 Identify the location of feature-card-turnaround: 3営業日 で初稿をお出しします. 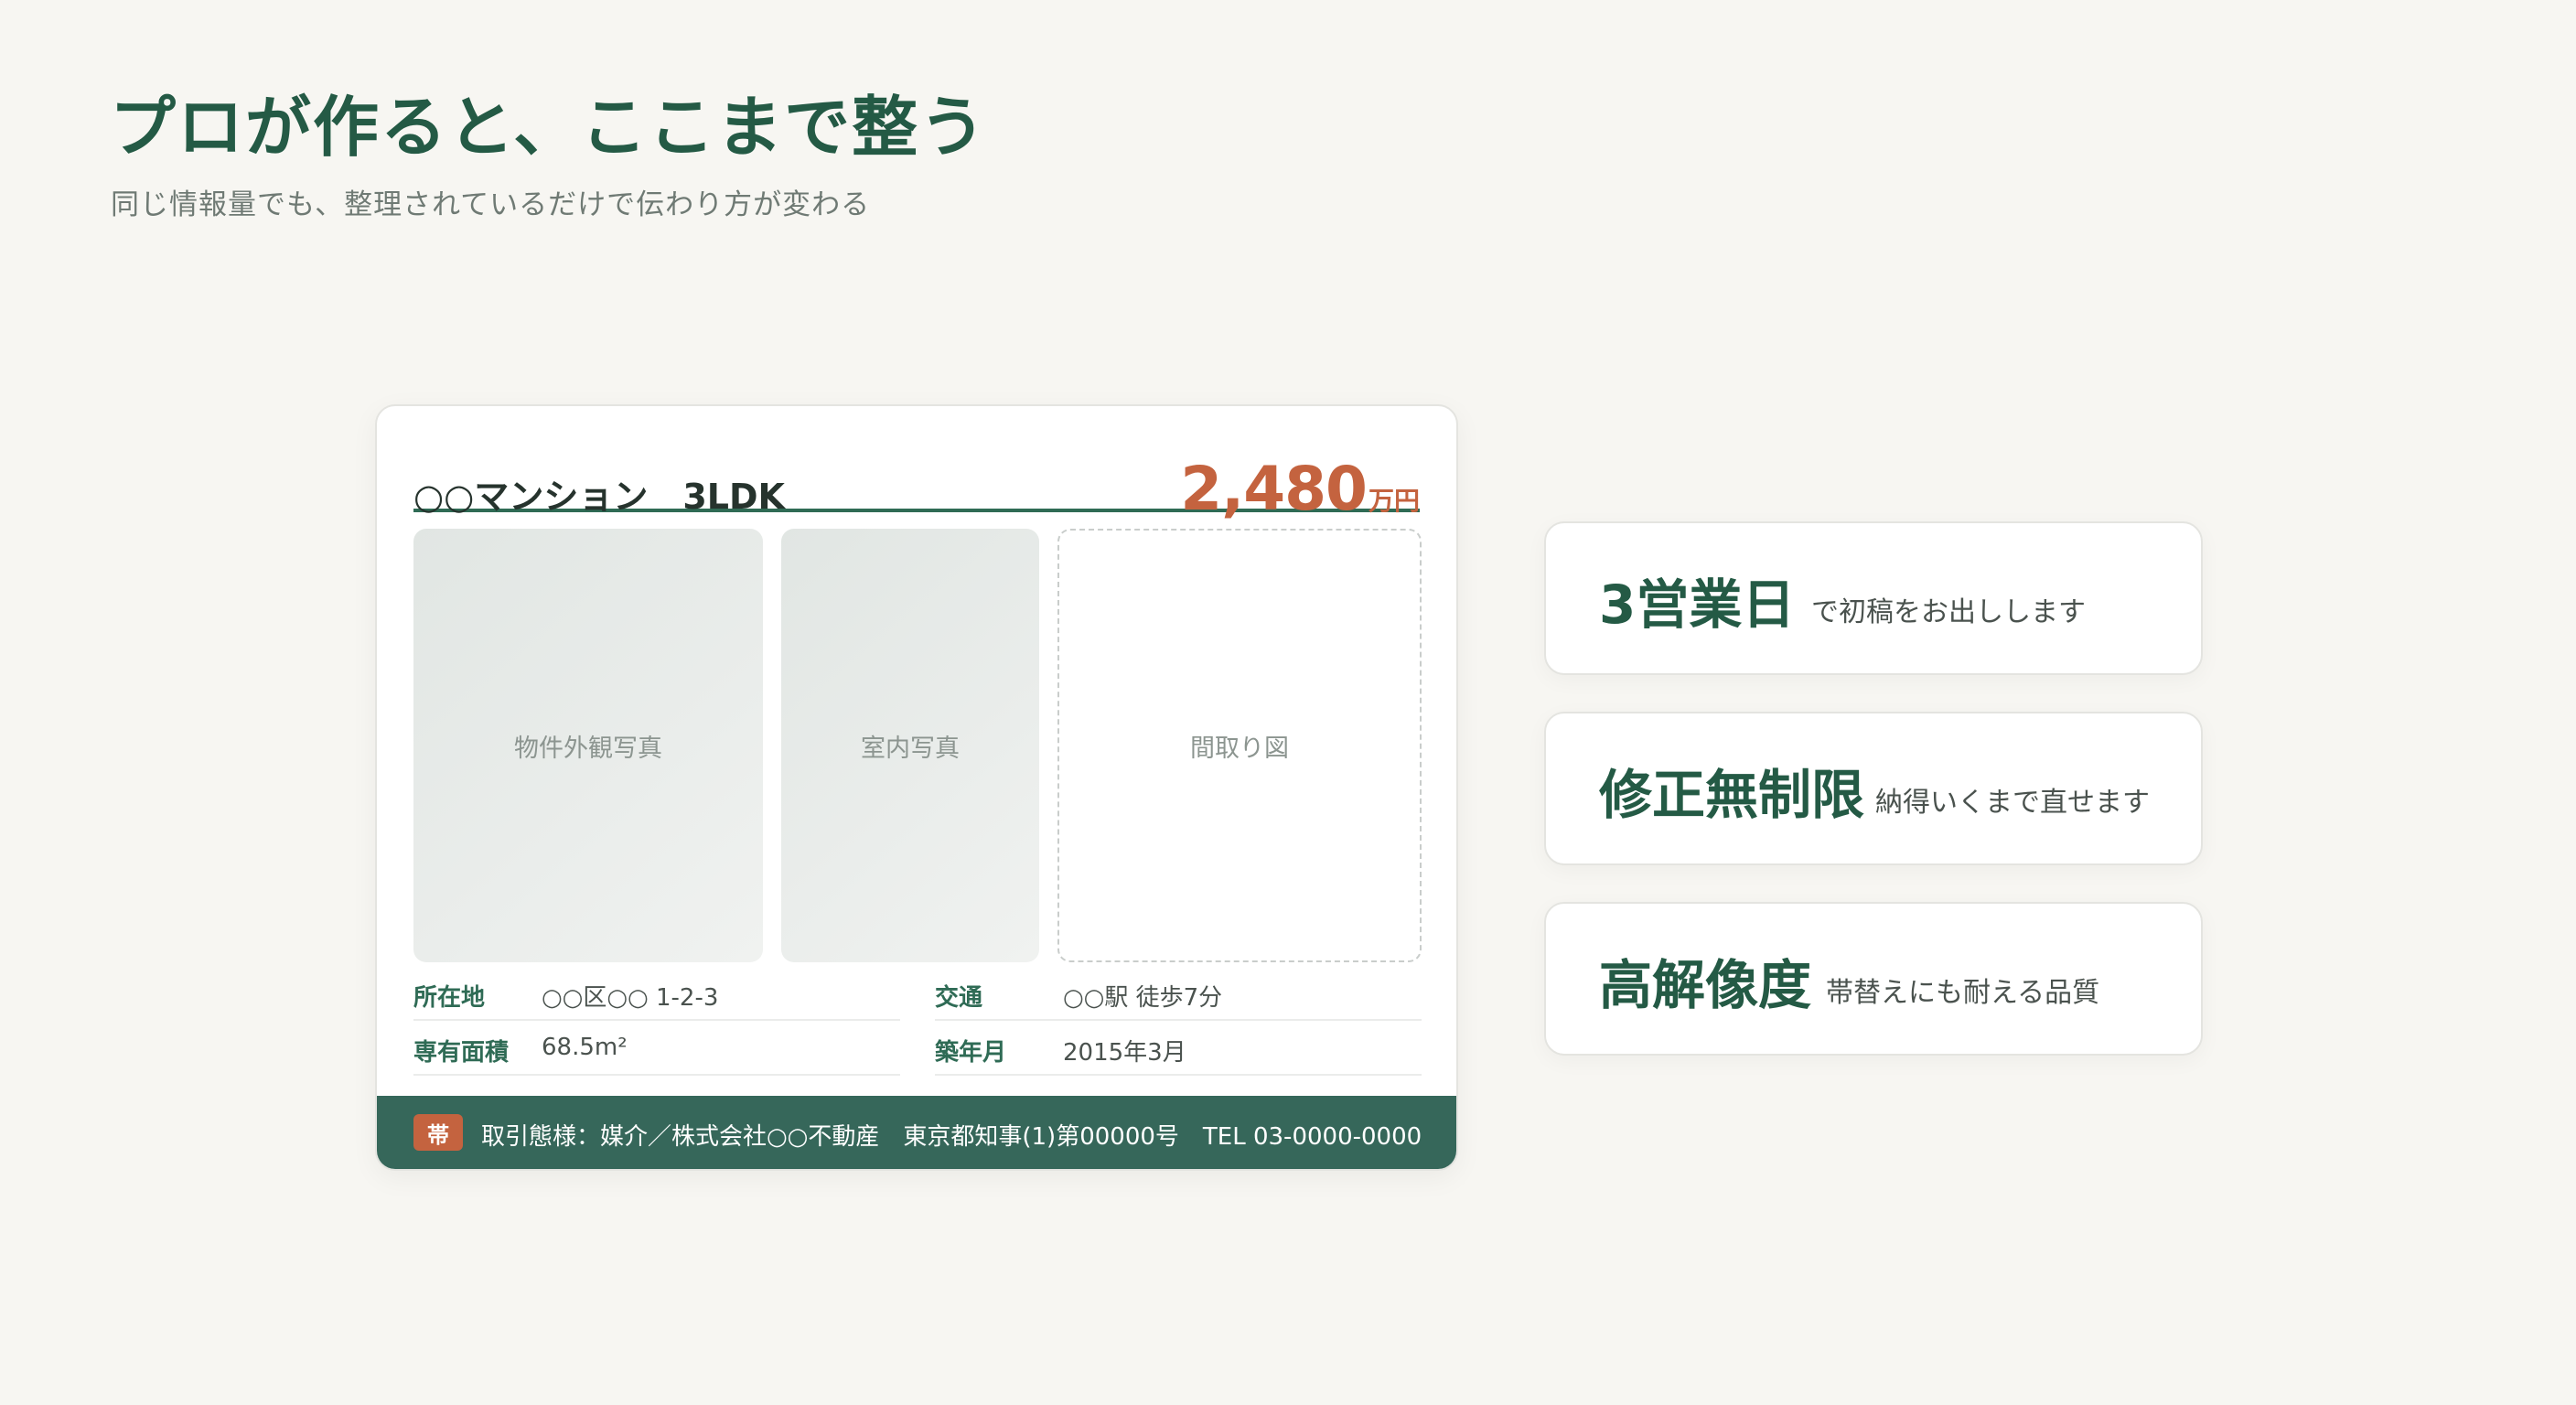
(1874, 598).